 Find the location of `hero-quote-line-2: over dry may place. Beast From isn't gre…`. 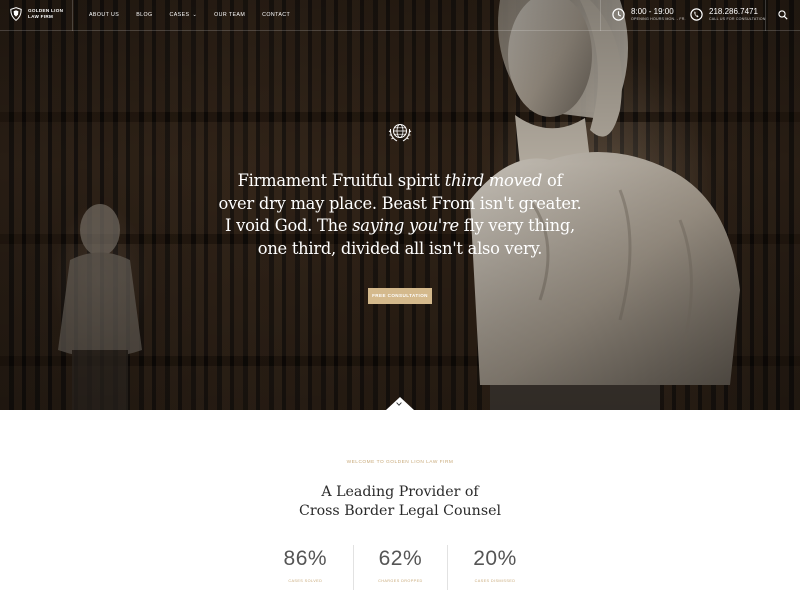

hero-quote-line-2: over dry may place. Beast From isn't gre… is located at coordinates (400, 203).